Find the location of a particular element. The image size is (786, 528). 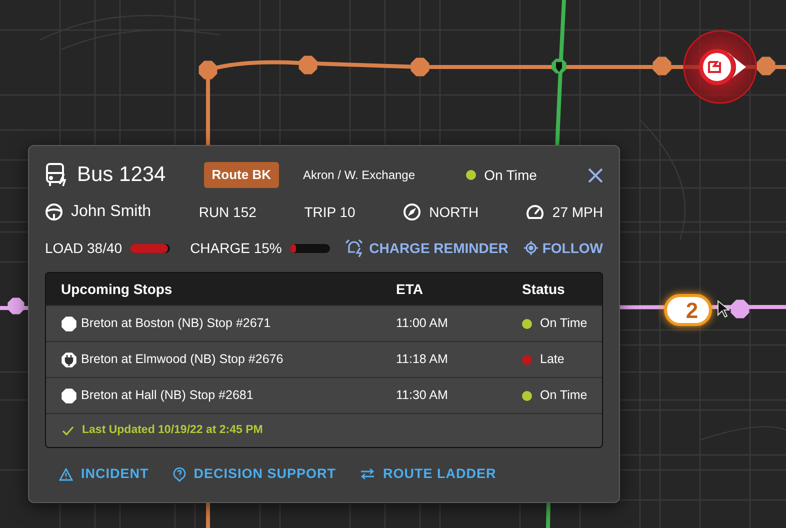

eta-text: 11:00 AM is located at coordinates (422, 323).